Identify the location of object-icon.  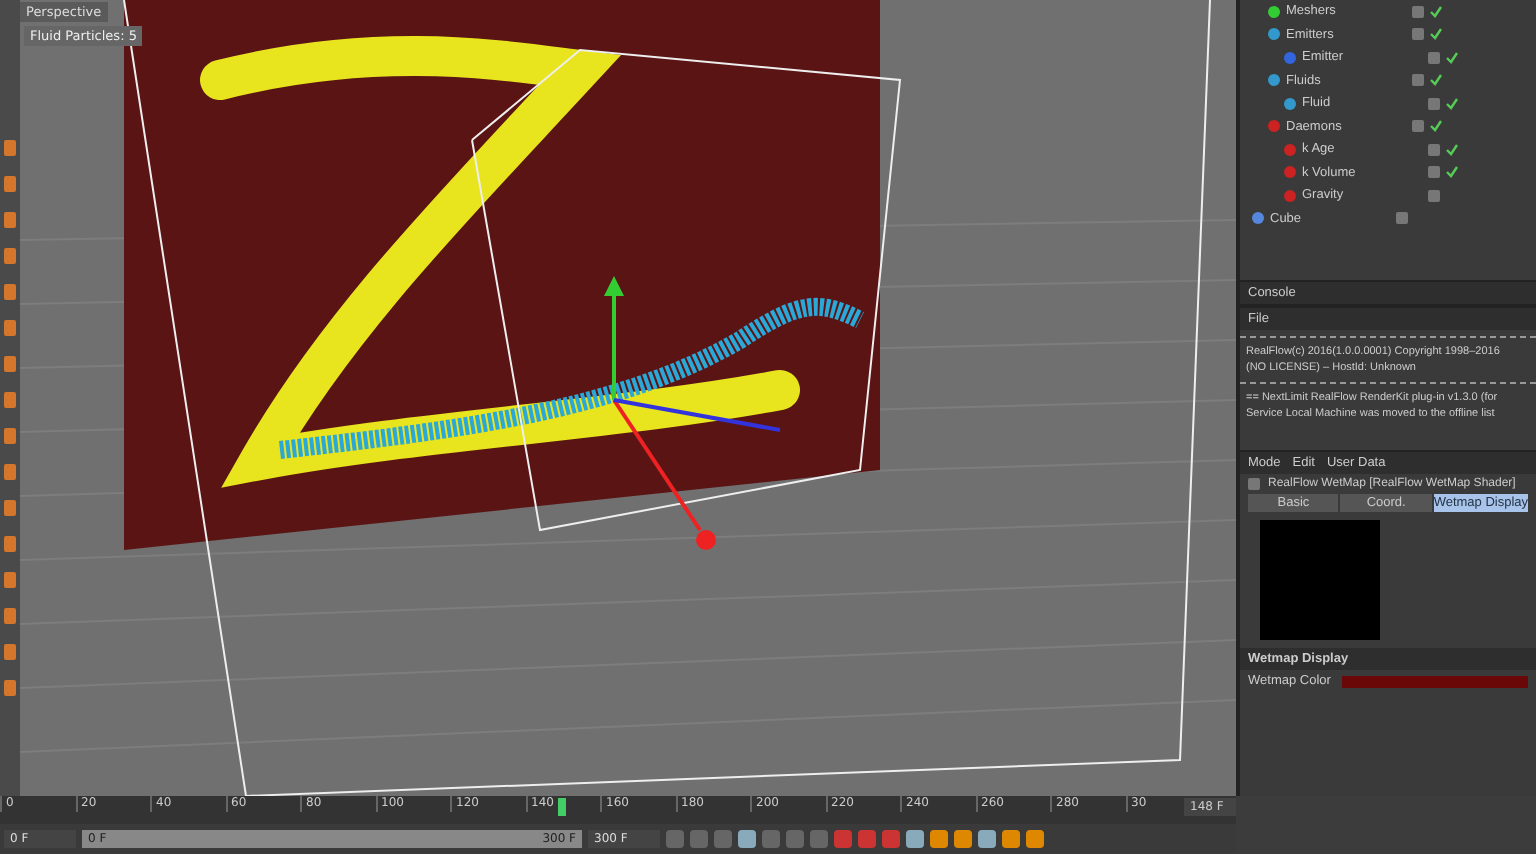
(1258, 218).